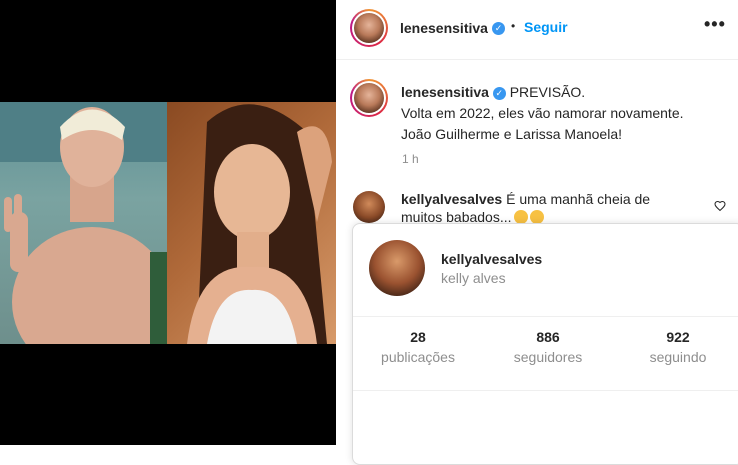 This screenshot has height=465, width=738. Describe the element at coordinates (675, 347) in the screenshot. I see `stat-following: 922 seguindo` at that location.